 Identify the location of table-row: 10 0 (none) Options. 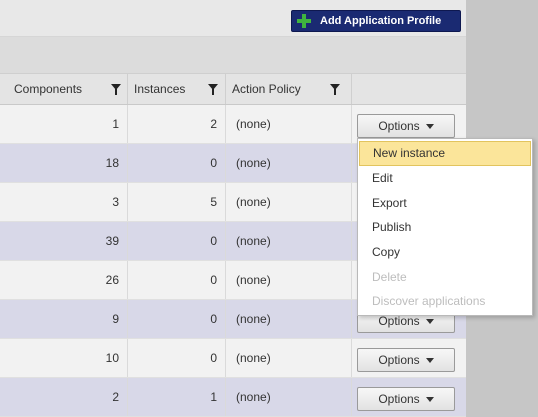
(233, 358).